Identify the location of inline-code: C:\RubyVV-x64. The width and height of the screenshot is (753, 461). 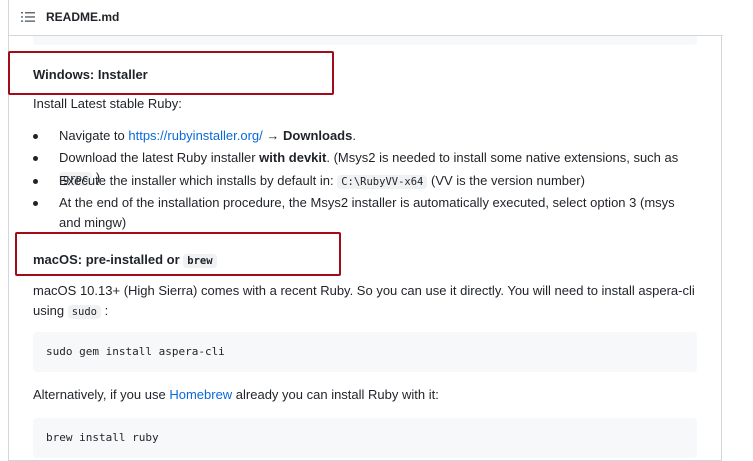
(382, 182).